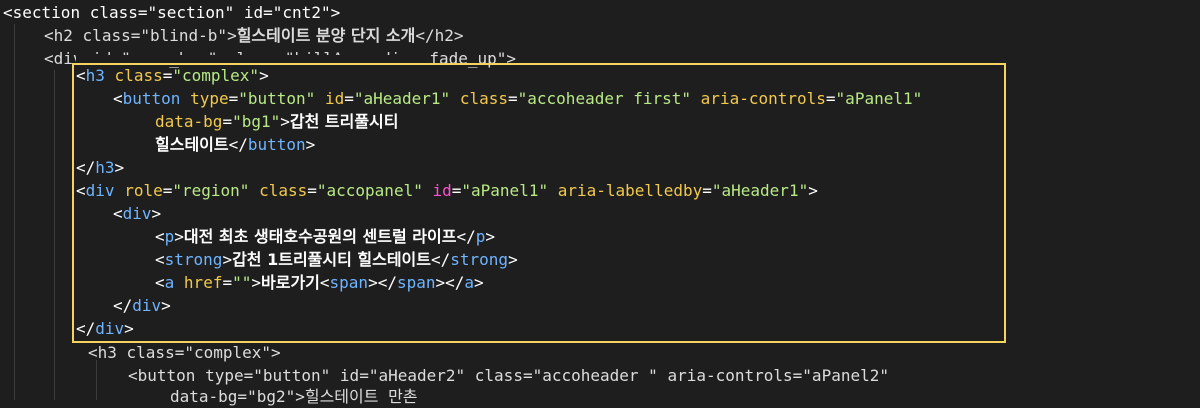 The height and width of the screenshot is (408, 1200). What do you see at coordinates (630, 190) in the screenshot?
I see `token-attr: aria-labelledby` at bounding box center [630, 190].